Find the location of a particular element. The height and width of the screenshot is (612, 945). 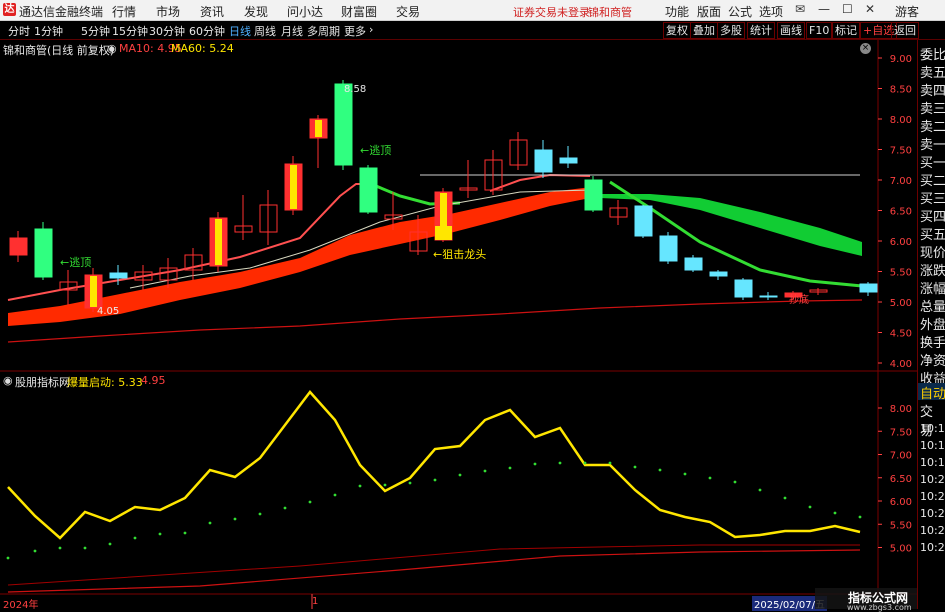

tab-weekly: 周线 is located at coordinates (265, 31).